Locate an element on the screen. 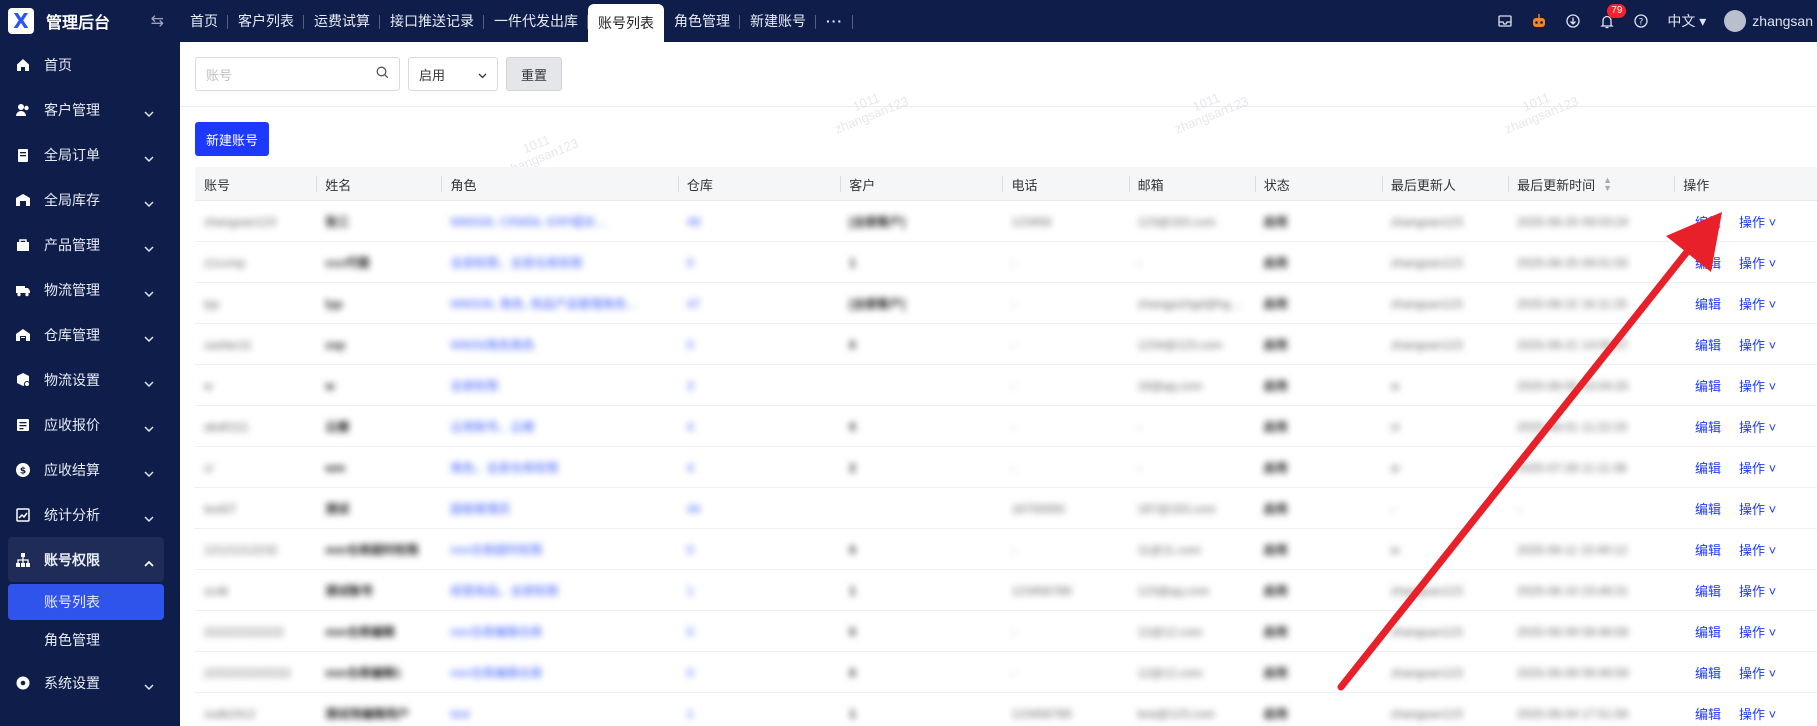 The height and width of the screenshot is (726, 1817). account-search-input: 账号 is located at coordinates (297, 74).